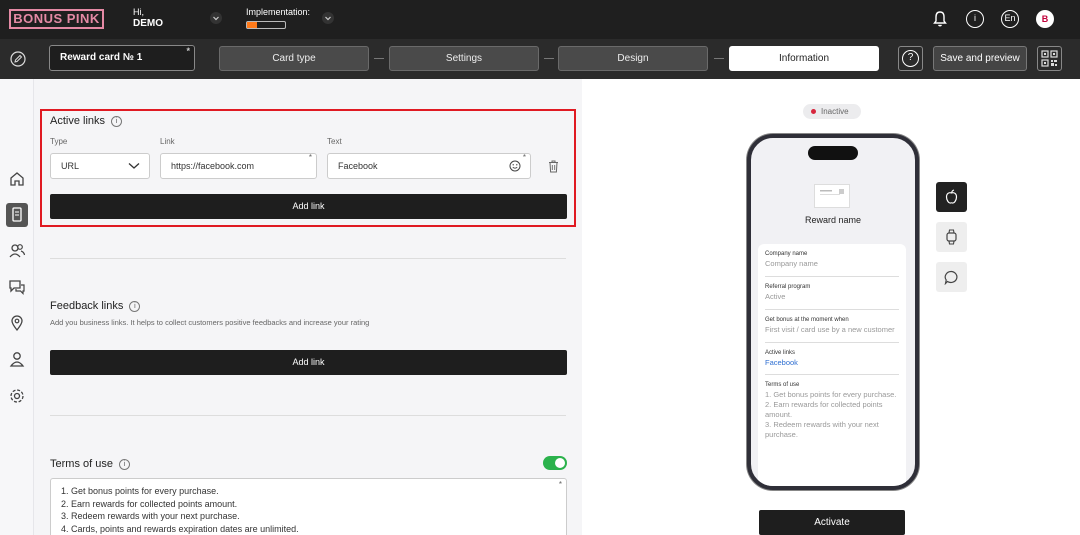 The width and height of the screenshot is (1080, 535). What do you see at coordinates (780, 353) in the screenshot?
I see `info-field-label: Active links` at bounding box center [780, 353].